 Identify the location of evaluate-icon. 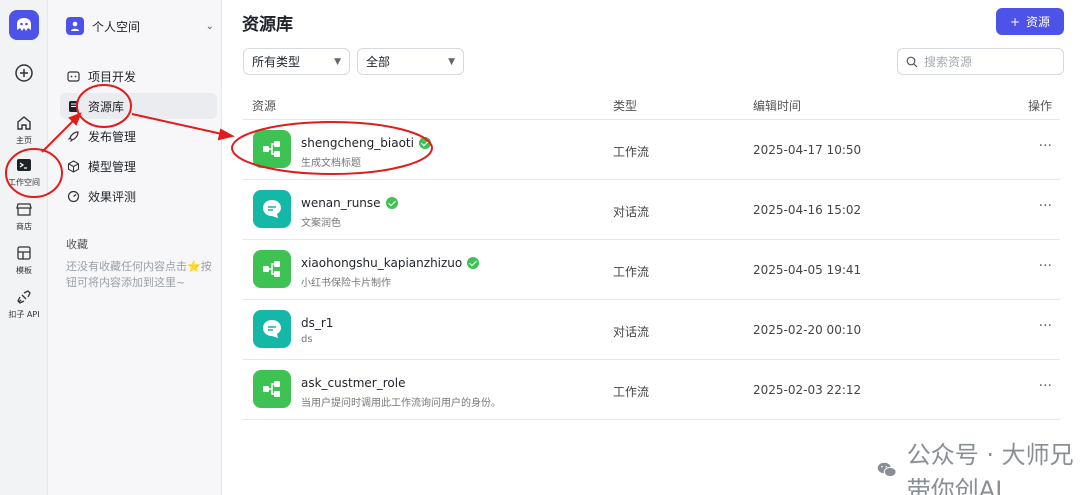
(73, 196).